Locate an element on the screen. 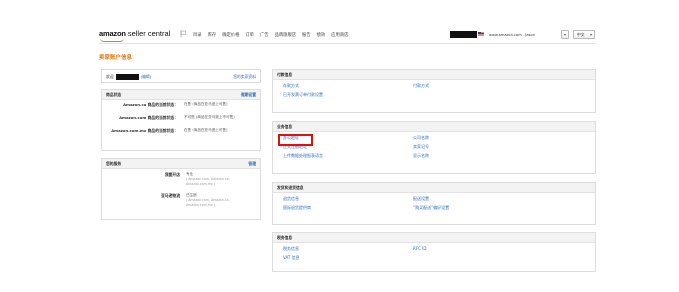 Image resolution: width=679 pixels, height=292 pixels. marketplace-dropdown: ▾ is located at coordinates (565, 34).